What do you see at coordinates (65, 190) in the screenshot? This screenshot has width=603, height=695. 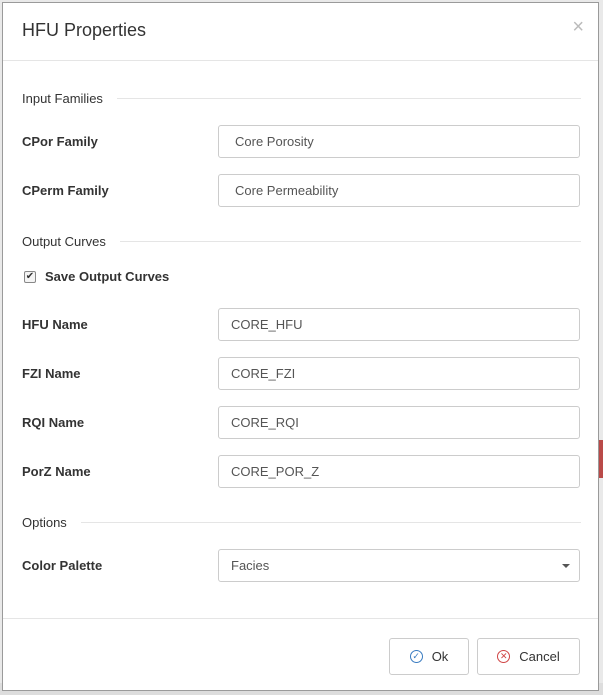 I see `cperm-family-label: CPerm Family` at bounding box center [65, 190].